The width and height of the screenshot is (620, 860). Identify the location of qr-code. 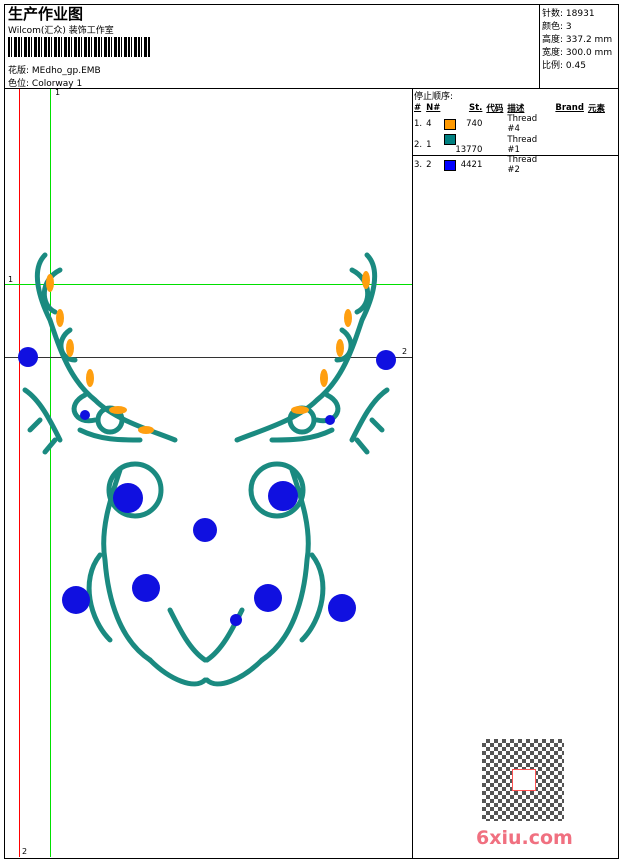
(523, 780).